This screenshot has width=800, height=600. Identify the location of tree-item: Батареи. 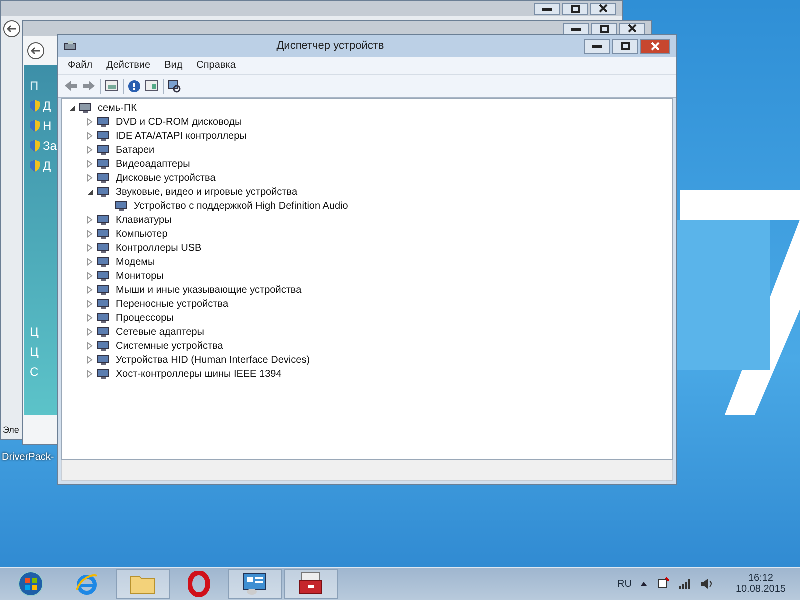
(135, 150).